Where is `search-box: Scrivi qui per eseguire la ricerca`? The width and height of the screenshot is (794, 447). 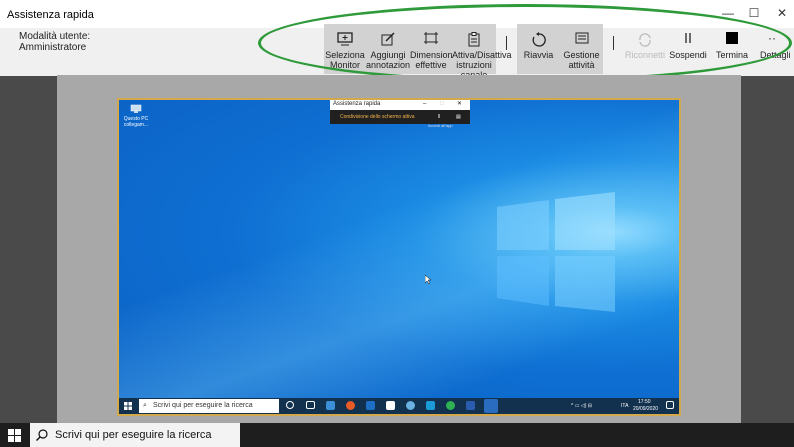
search-box: Scrivi qui per eseguire la ricerca is located at coordinates (135, 435).